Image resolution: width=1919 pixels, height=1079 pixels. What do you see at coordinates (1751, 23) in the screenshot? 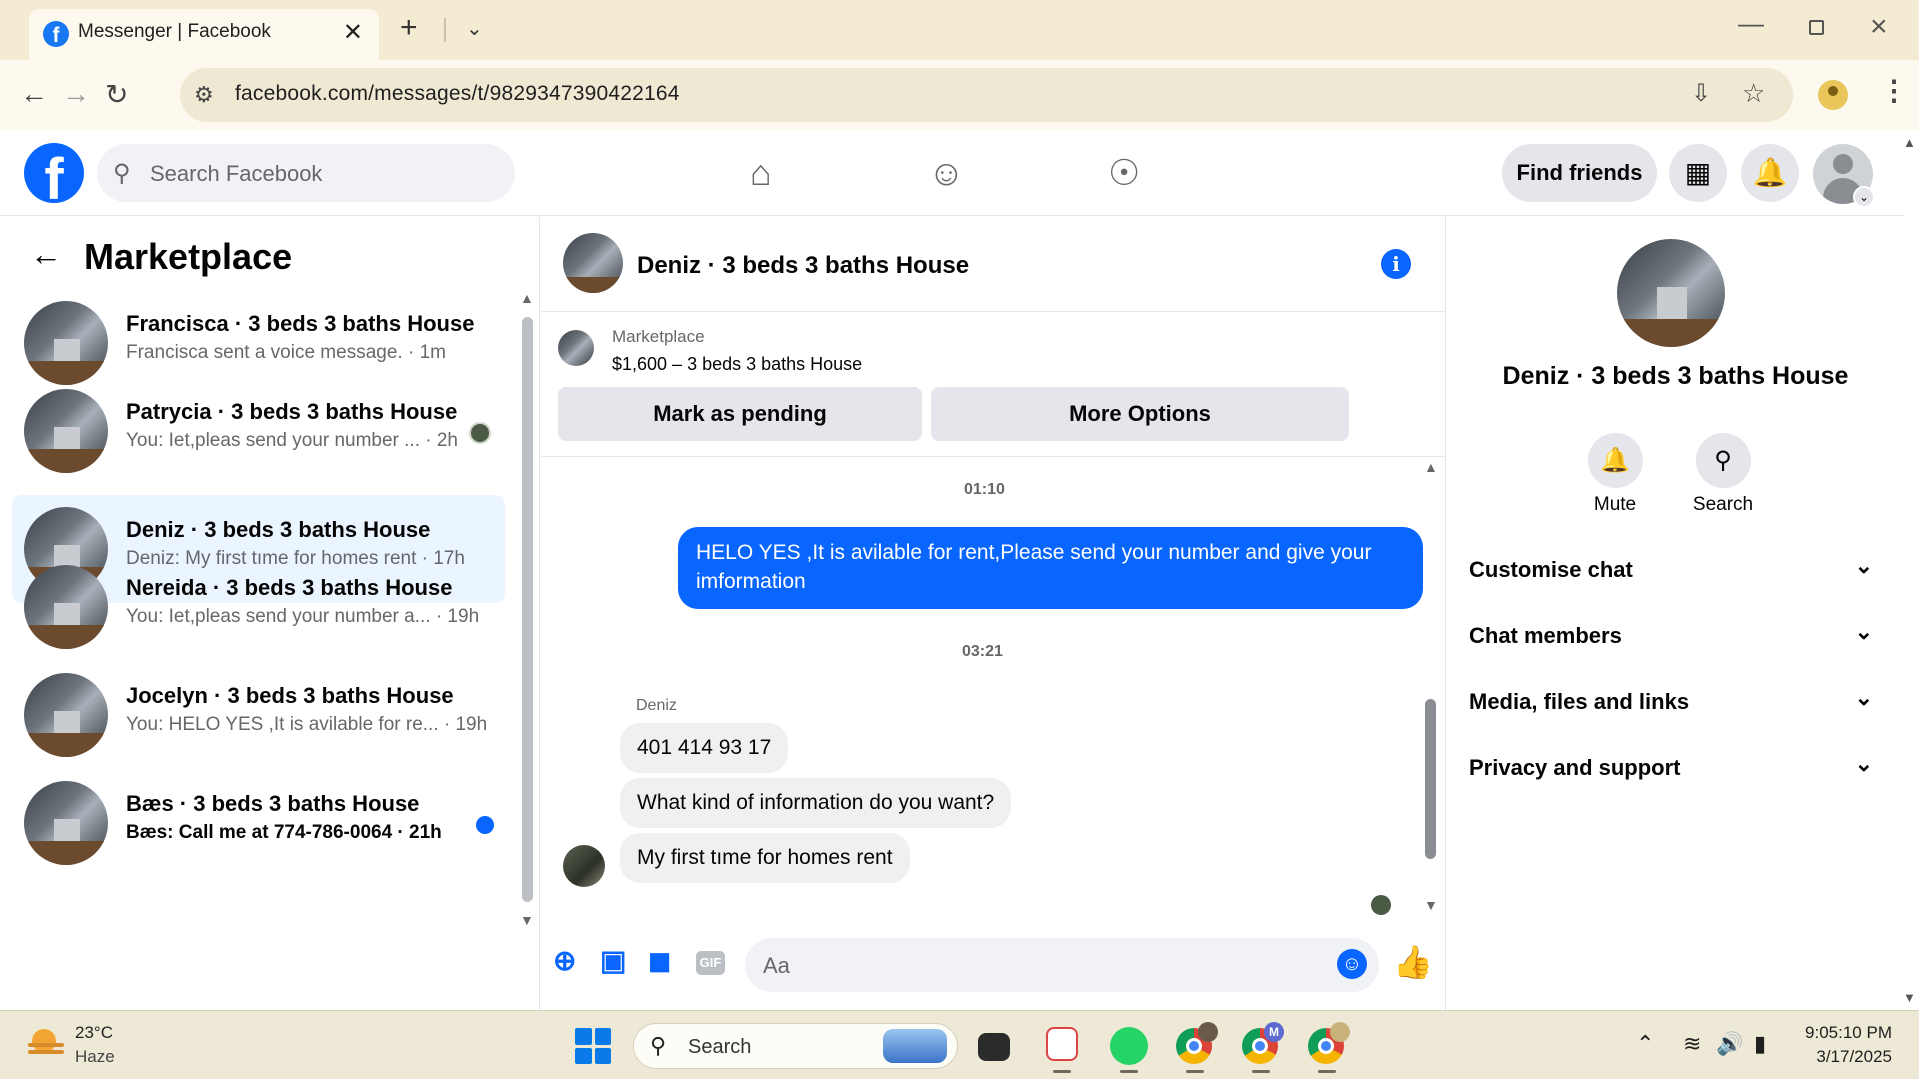
I see `window-minimize-button: —` at bounding box center [1751, 23].